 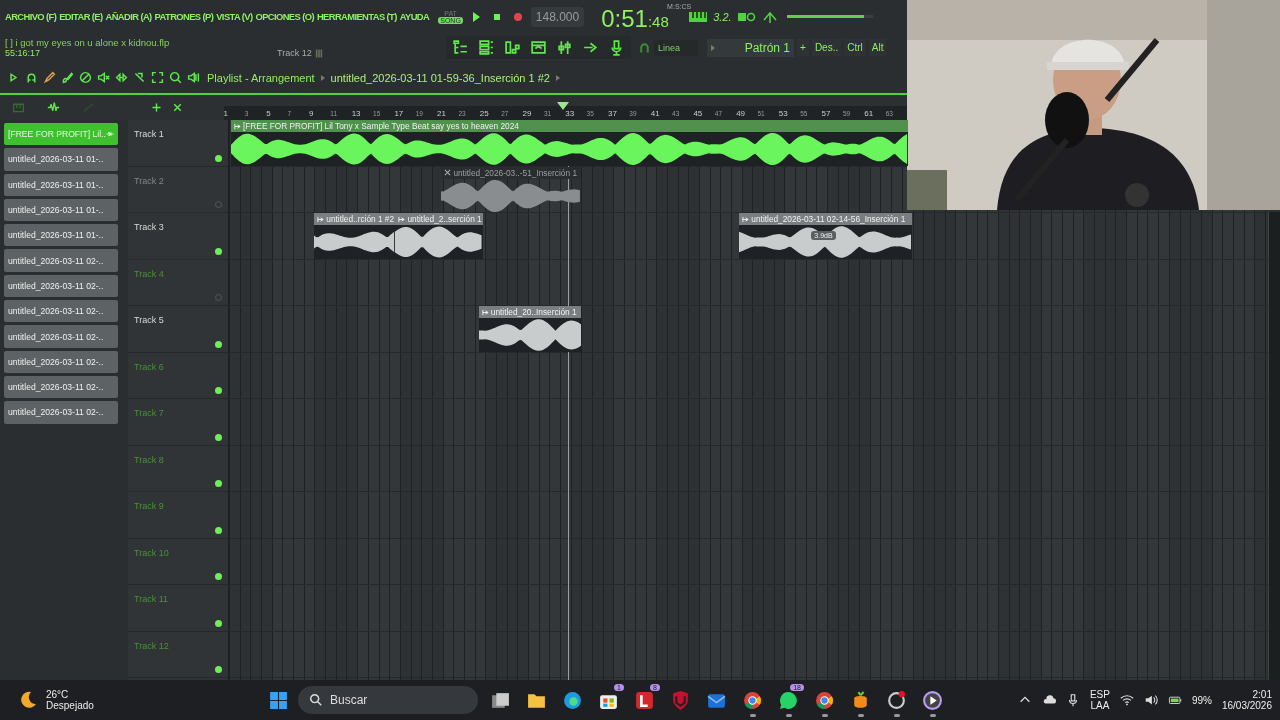 What do you see at coordinates (826, 113) in the screenshot?
I see `bar-number: 57` at bounding box center [826, 113].